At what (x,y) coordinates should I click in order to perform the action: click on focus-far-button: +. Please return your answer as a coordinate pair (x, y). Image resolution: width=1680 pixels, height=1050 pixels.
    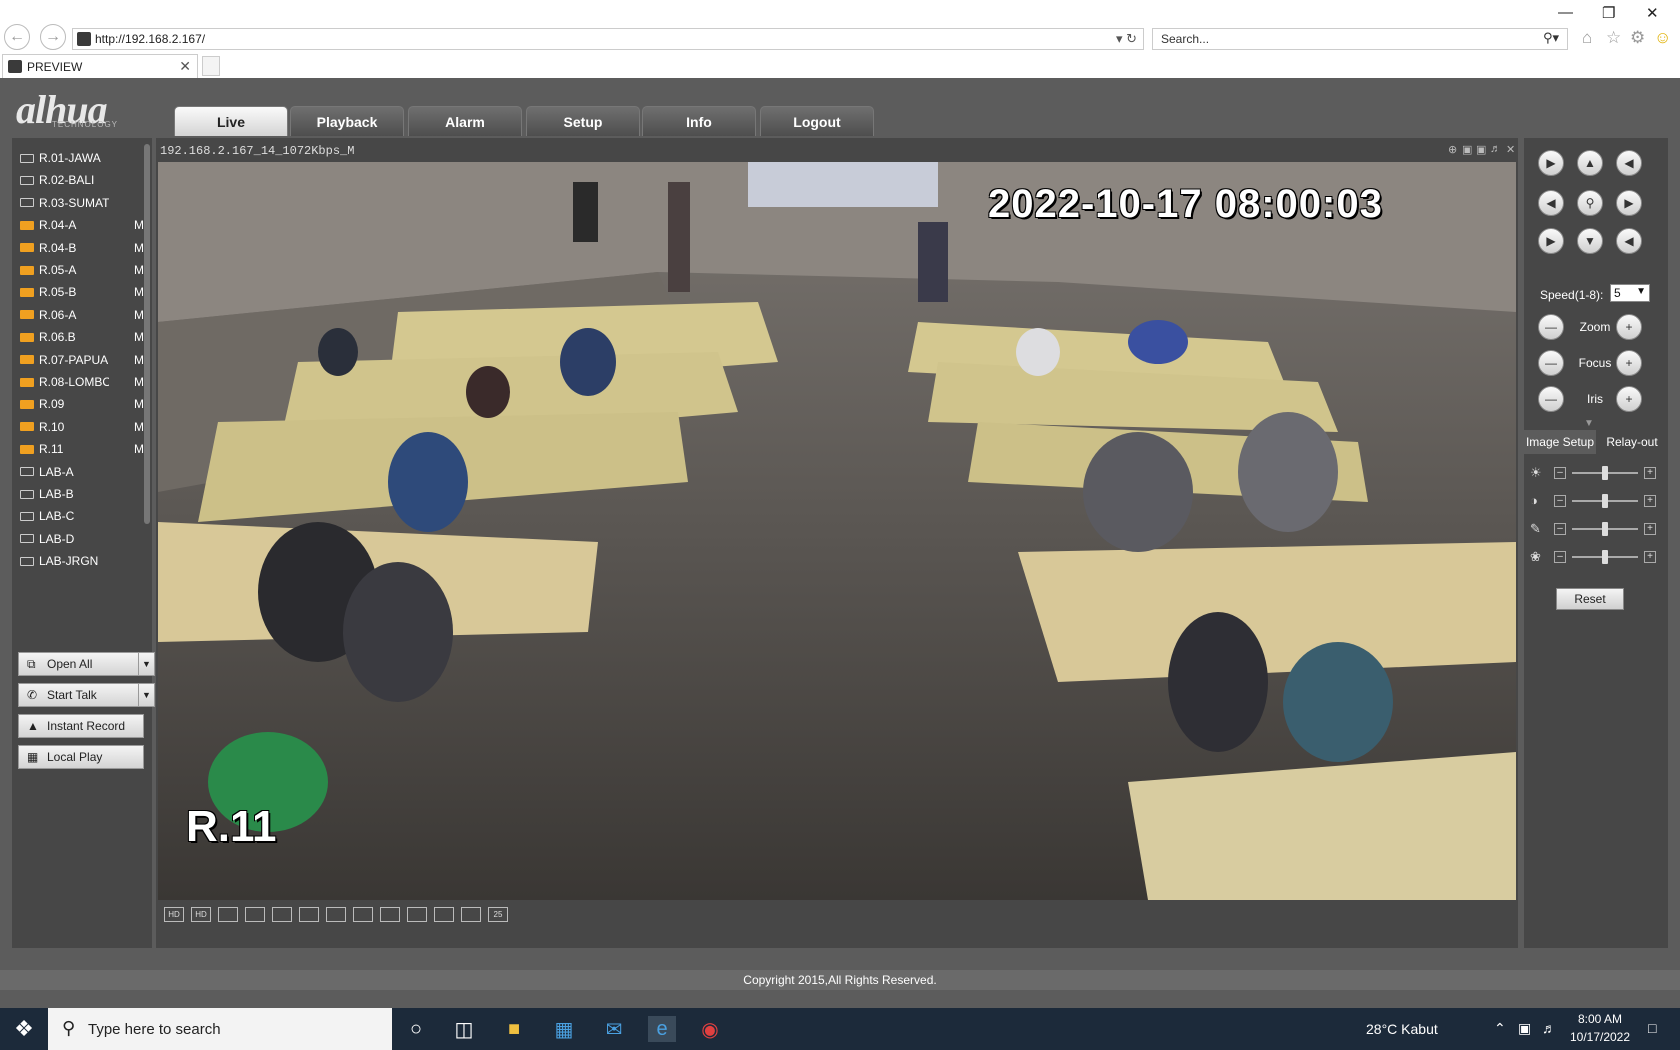
    Looking at the image, I should click on (1629, 363).